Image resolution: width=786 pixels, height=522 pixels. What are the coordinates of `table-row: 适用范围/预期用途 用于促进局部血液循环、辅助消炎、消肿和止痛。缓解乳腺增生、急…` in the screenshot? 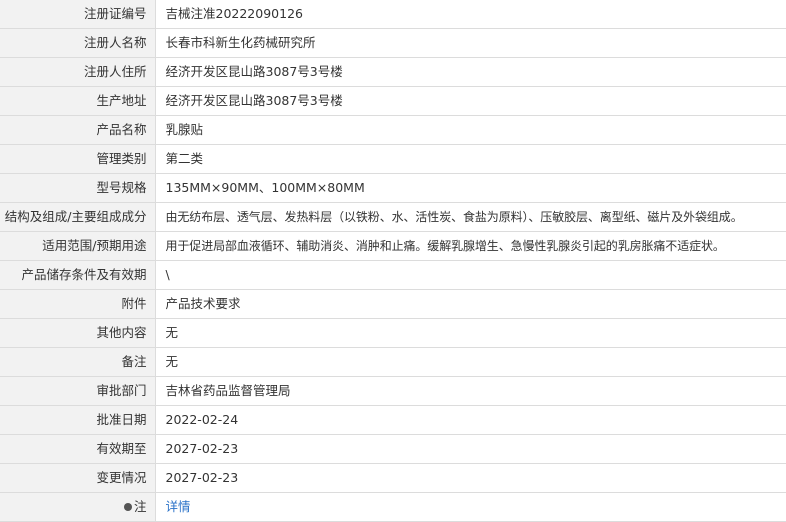 It's located at (393, 246).